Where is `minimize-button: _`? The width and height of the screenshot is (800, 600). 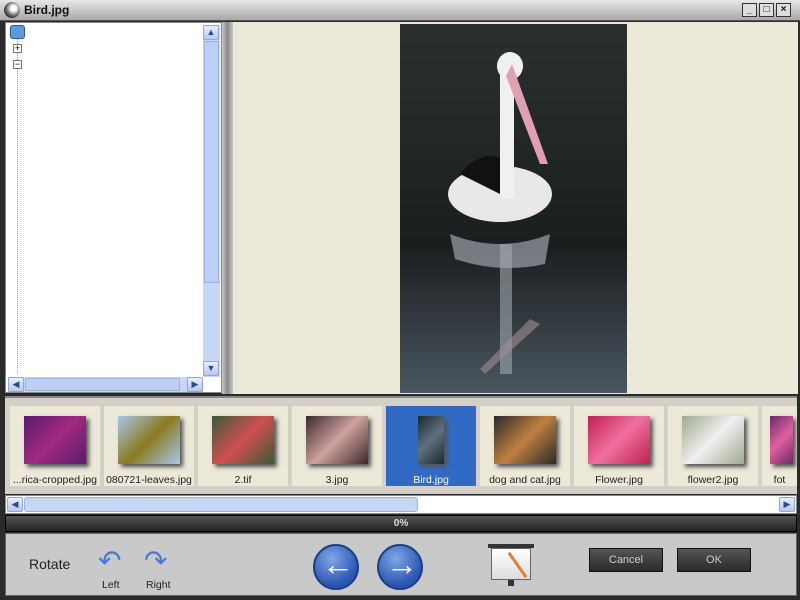 minimize-button: _ is located at coordinates (749, 10).